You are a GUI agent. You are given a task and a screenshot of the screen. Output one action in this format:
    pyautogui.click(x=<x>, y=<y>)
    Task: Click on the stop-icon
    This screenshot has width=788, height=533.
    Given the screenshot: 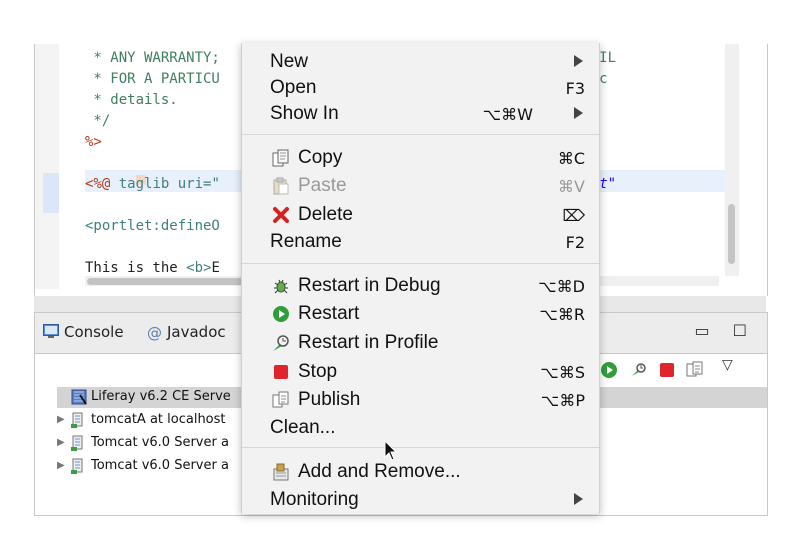 What is the action you would take?
    pyautogui.click(x=281, y=372)
    